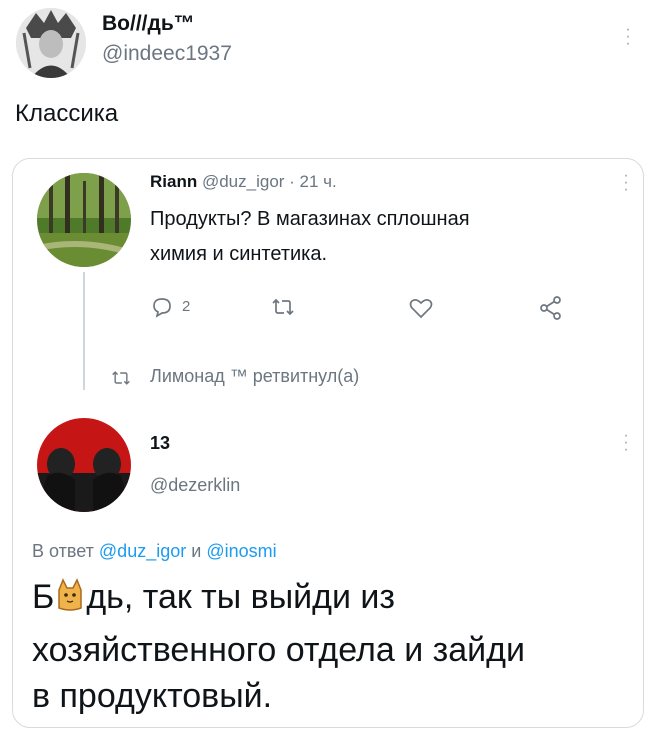 The width and height of the screenshot is (660, 735). I want to click on riann-avatar, so click(84, 220).